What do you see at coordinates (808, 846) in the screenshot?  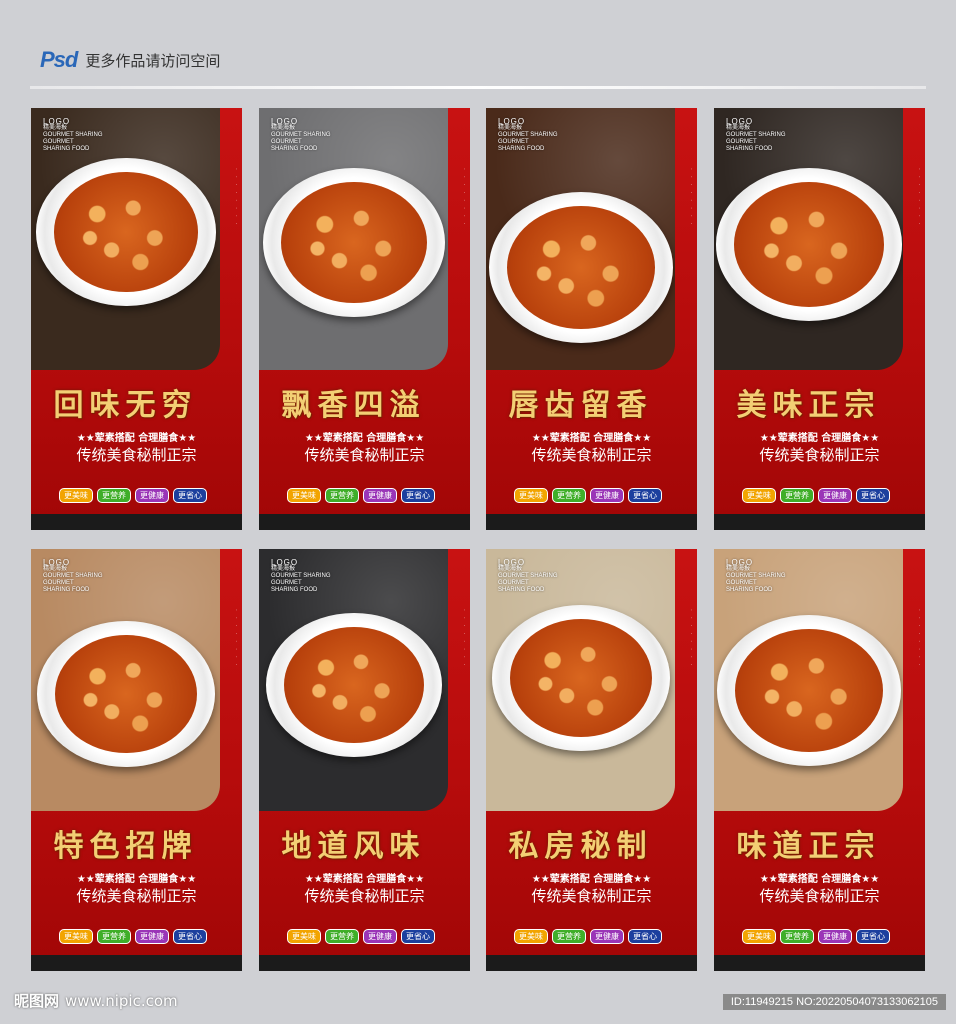 I see `poster-title: 味道正宗` at bounding box center [808, 846].